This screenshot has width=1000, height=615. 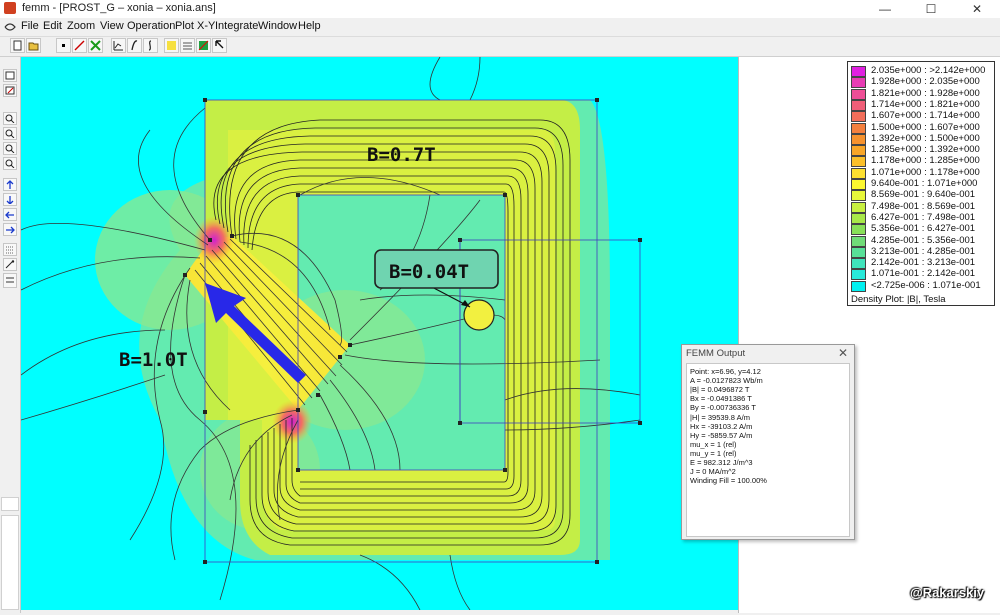 What do you see at coordinates (713, 472) in the screenshot?
I see `output-line: J = 0 MA/m^2` at bounding box center [713, 472].